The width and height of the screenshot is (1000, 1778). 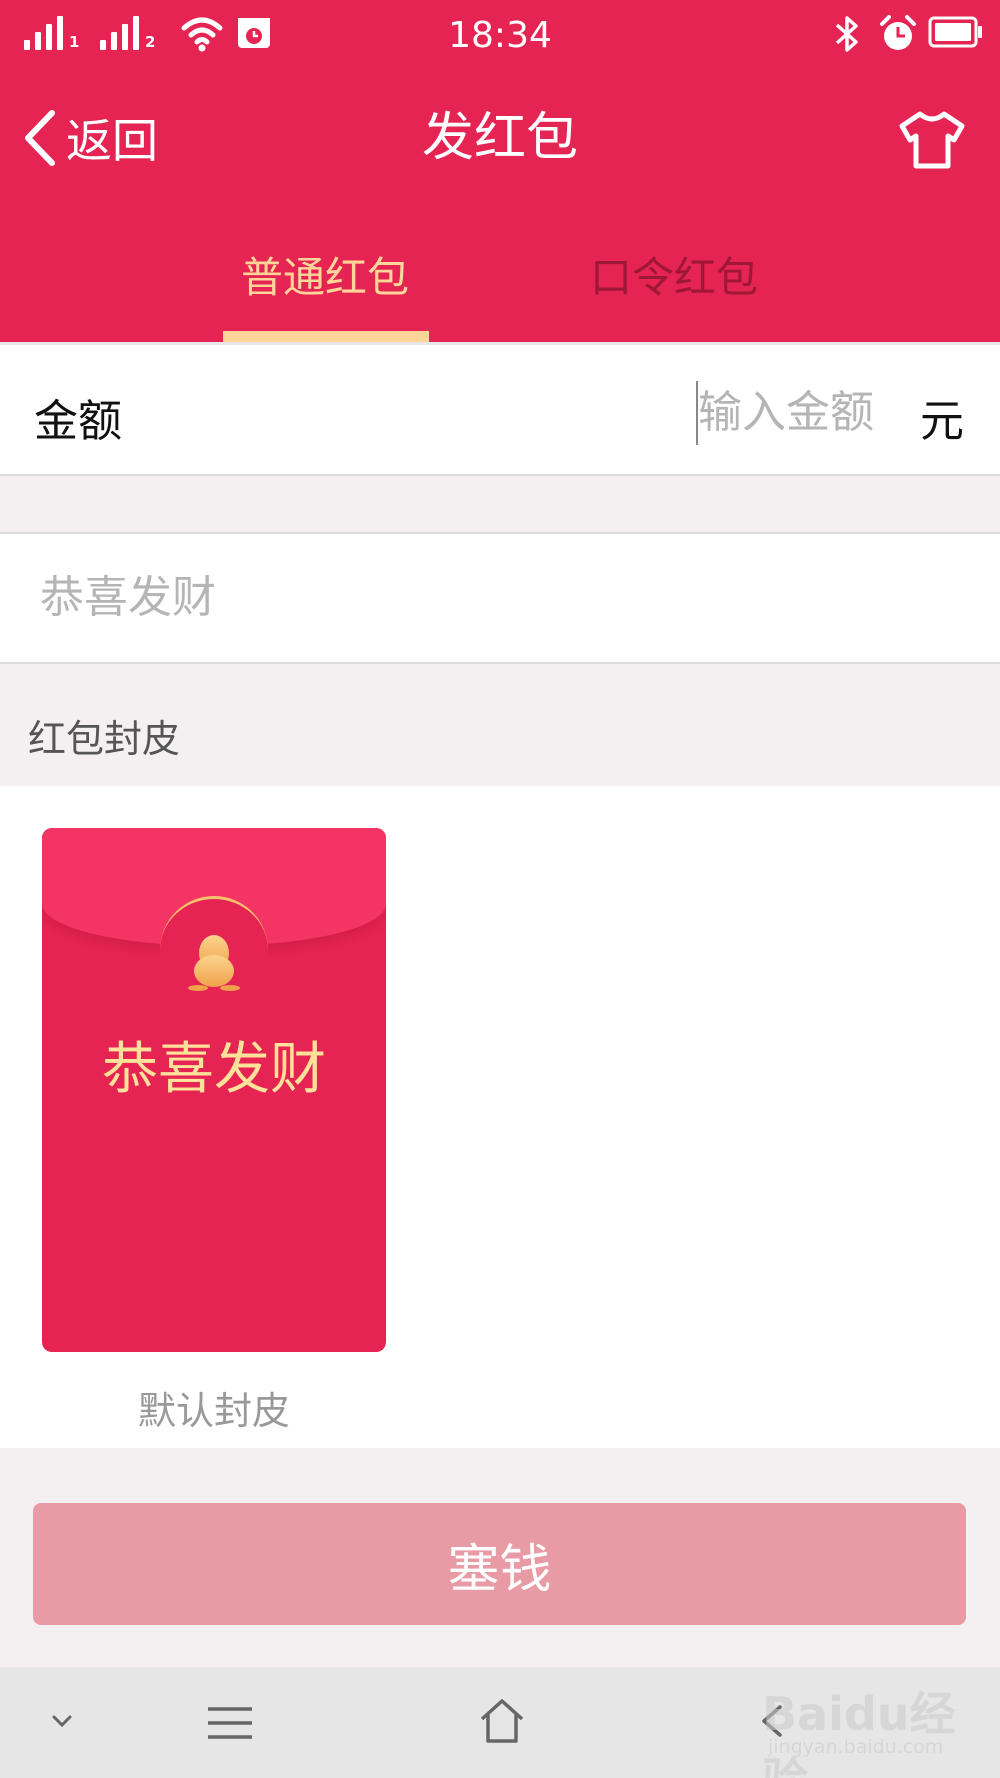 What do you see at coordinates (230, 1723) in the screenshot?
I see `menu-icon` at bounding box center [230, 1723].